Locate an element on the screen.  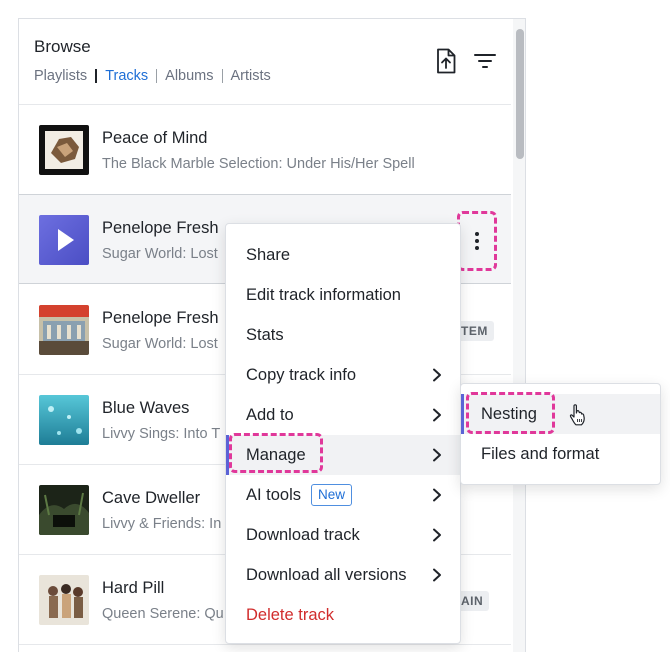
submenu-item-nesting: Nesting is located at coordinates (560, 414).